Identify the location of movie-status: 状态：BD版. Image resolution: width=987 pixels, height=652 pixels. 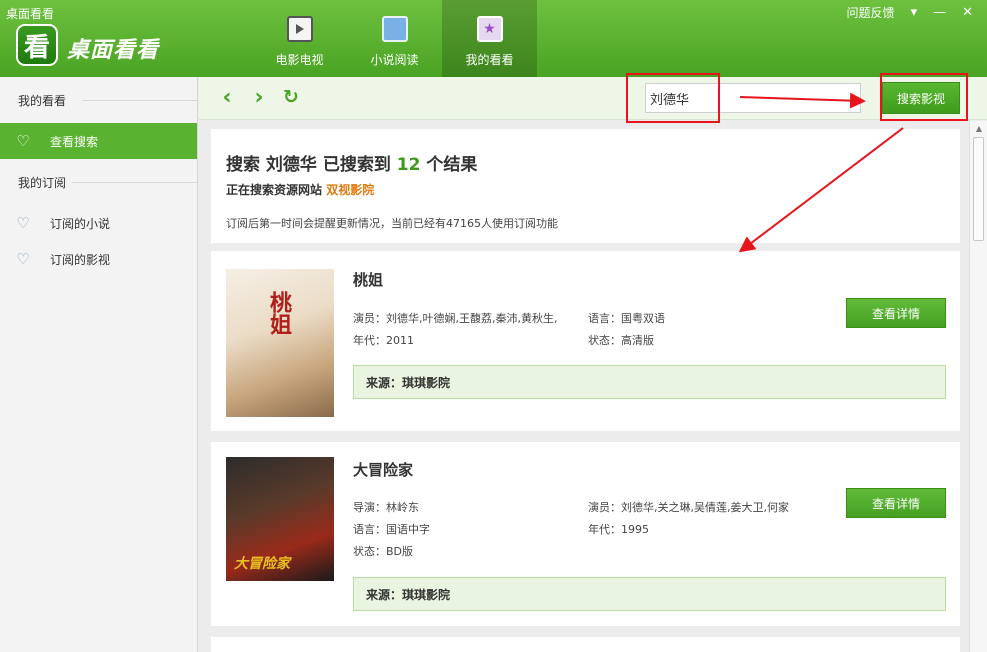
(383, 551).